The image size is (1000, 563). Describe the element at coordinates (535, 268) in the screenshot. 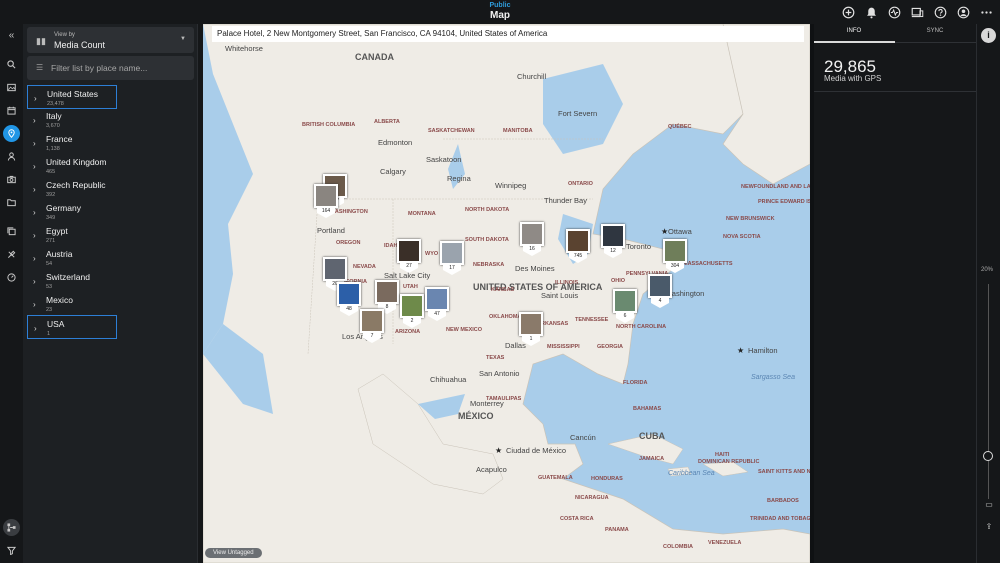

I see `map-label-des-moines: Des Moines` at that location.